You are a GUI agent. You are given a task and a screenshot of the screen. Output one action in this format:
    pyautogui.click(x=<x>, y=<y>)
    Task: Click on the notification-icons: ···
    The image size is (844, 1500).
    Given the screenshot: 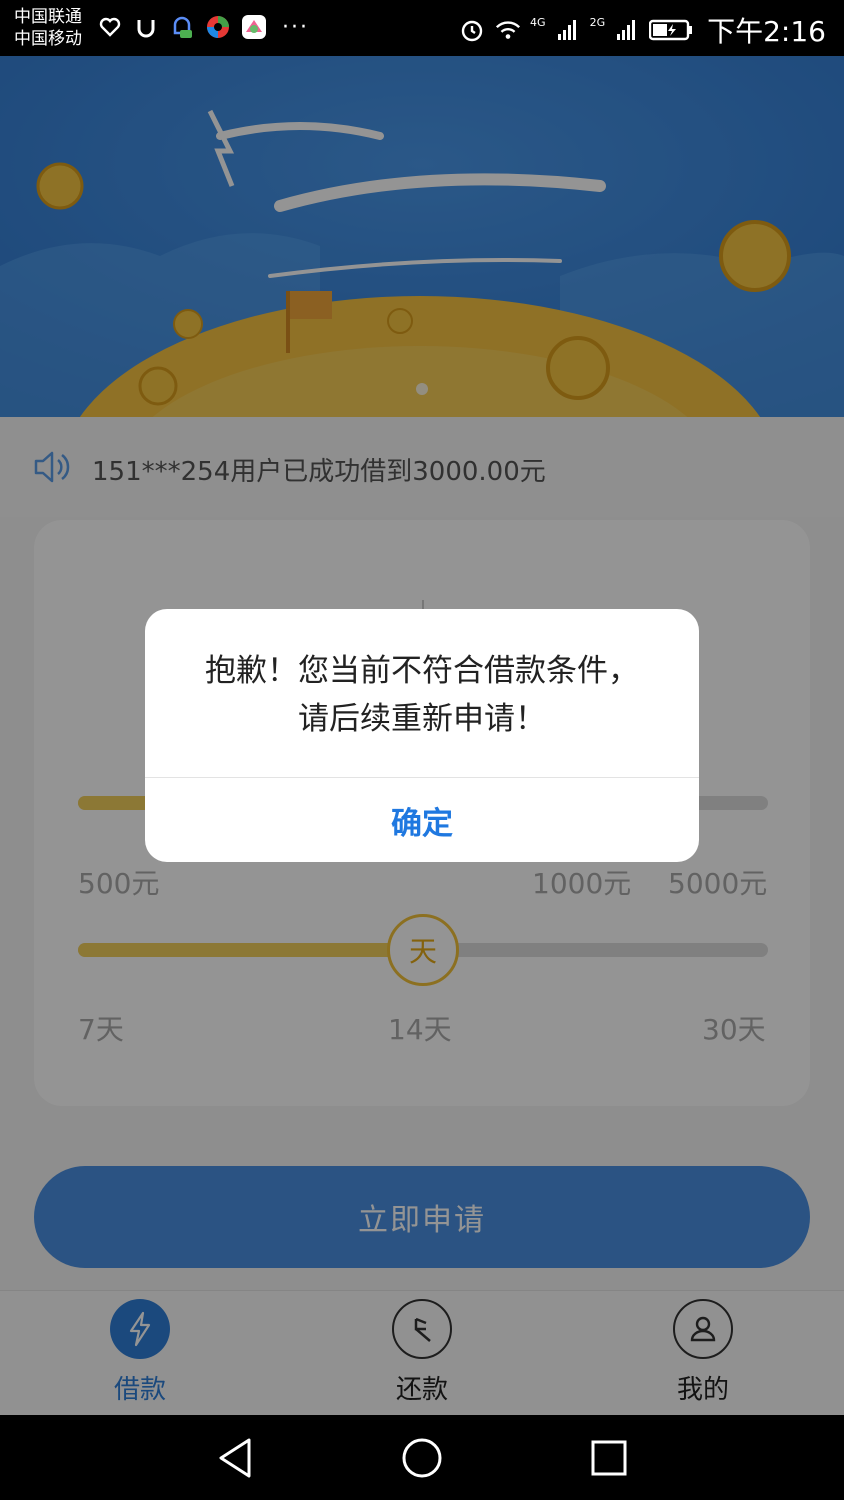 What is the action you would take?
    pyautogui.click(x=202, y=27)
    